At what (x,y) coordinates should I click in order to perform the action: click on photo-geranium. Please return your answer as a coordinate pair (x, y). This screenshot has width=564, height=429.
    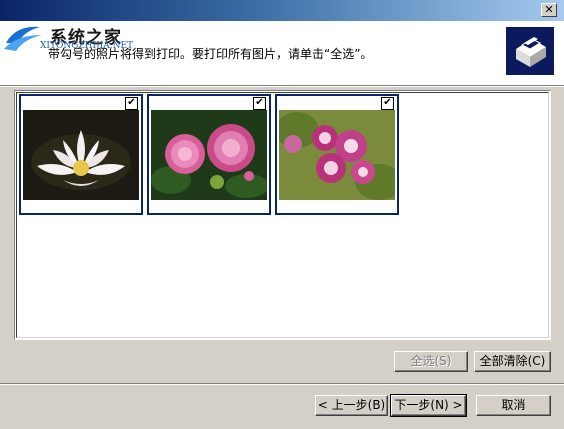
    Looking at the image, I should click on (337, 155).